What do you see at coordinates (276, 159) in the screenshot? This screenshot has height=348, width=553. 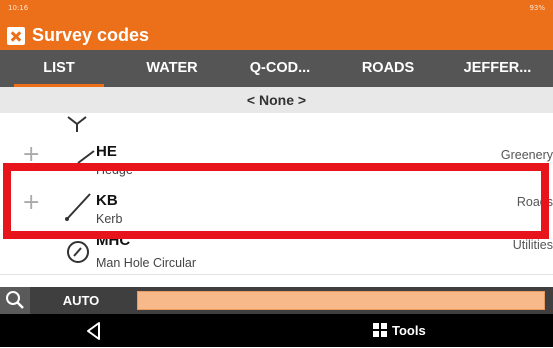 I see `list-item: + HE Hedge Greenery` at bounding box center [276, 159].